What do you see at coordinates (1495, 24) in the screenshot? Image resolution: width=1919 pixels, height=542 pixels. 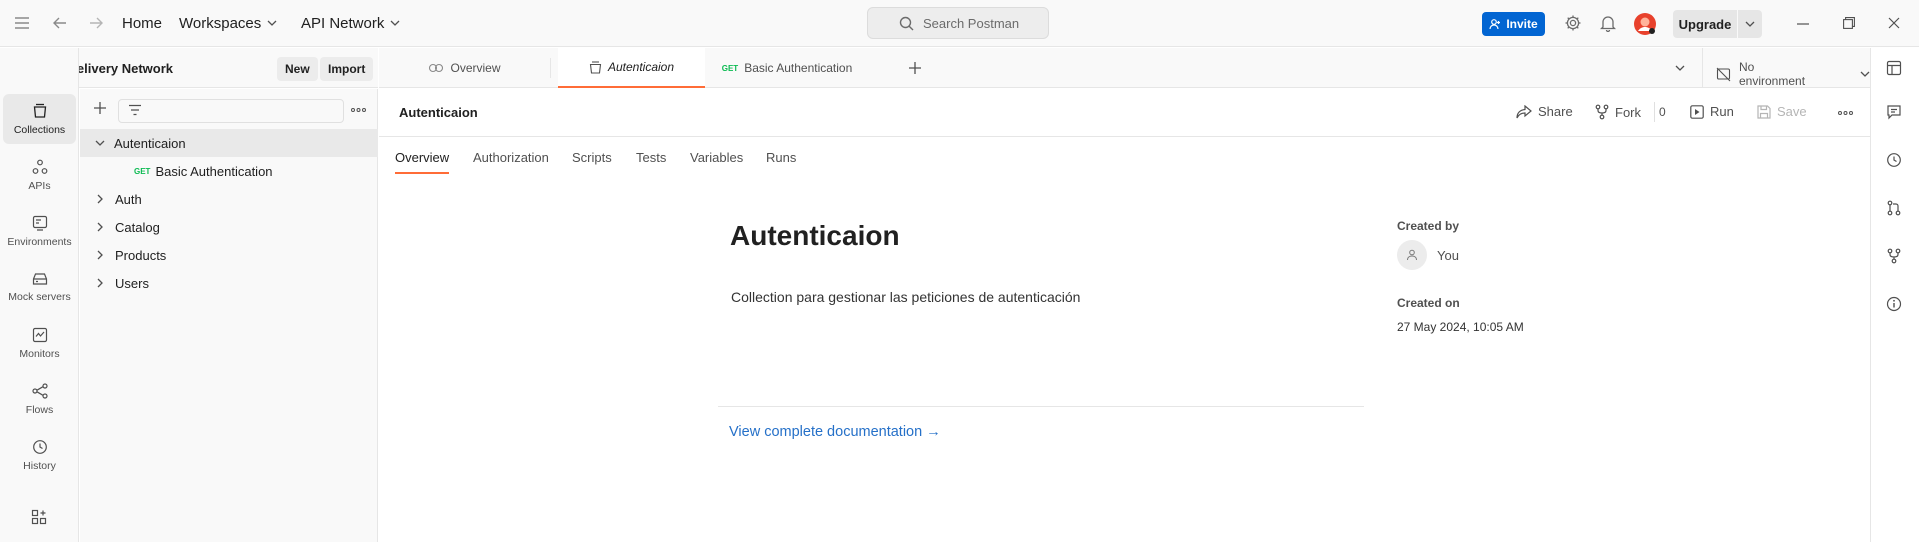 I see `add-user-icon` at bounding box center [1495, 24].